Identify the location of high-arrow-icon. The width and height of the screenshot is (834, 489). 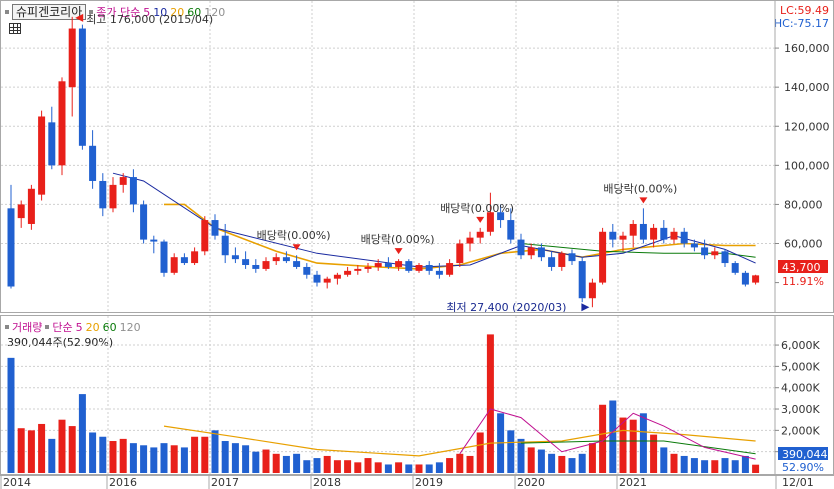
(79, 17).